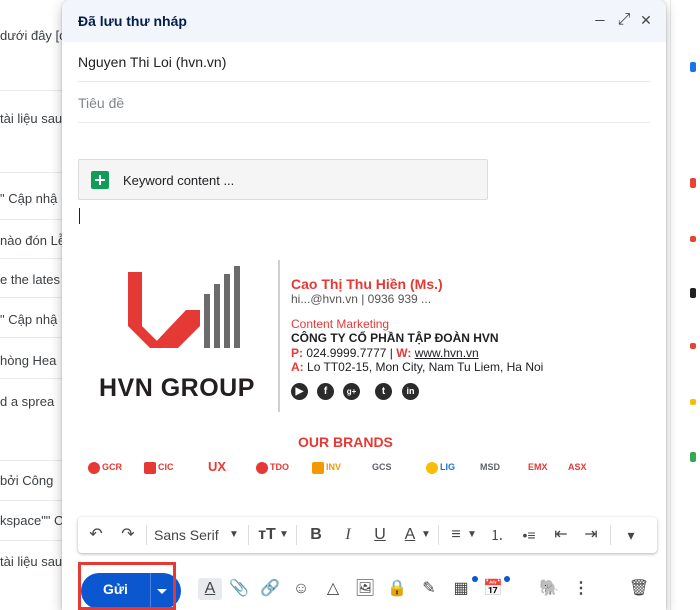 The width and height of the screenshot is (700, 610). What do you see at coordinates (538, 467) in the screenshot?
I see `brand-logo: EMX` at bounding box center [538, 467].